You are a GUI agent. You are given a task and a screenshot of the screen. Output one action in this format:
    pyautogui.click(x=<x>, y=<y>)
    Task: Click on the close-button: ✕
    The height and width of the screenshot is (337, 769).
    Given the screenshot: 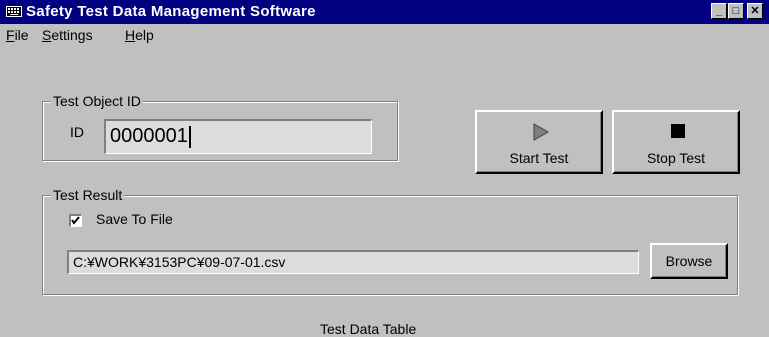 What is the action you would take?
    pyautogui.click(x=755, y=11)
    